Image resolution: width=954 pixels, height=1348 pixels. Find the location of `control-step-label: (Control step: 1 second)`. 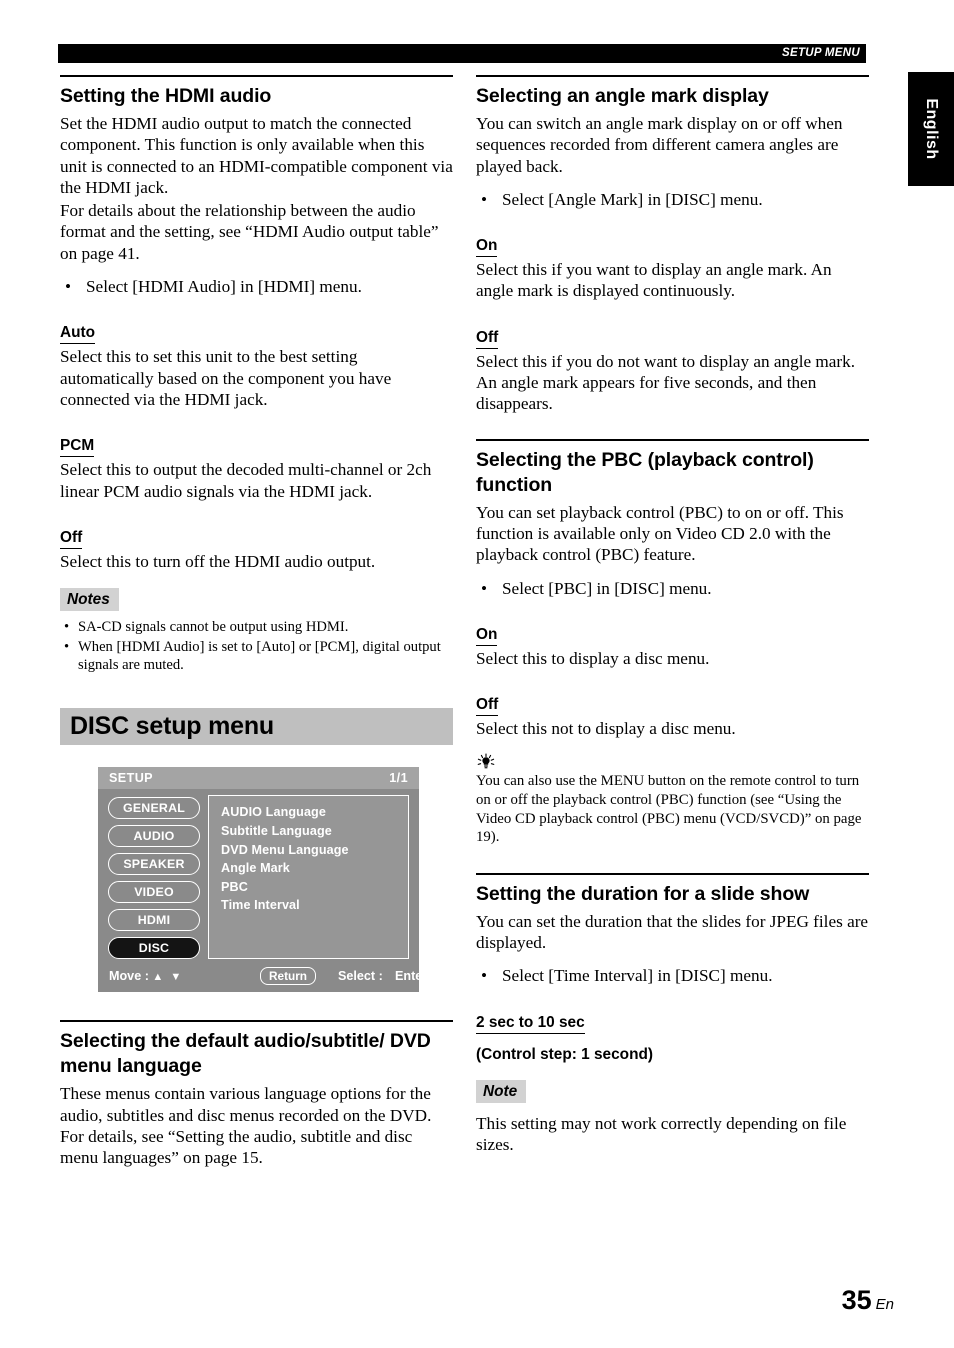

control-step-label: (Control step: 1 second) is located at coordinates (564, 1054).